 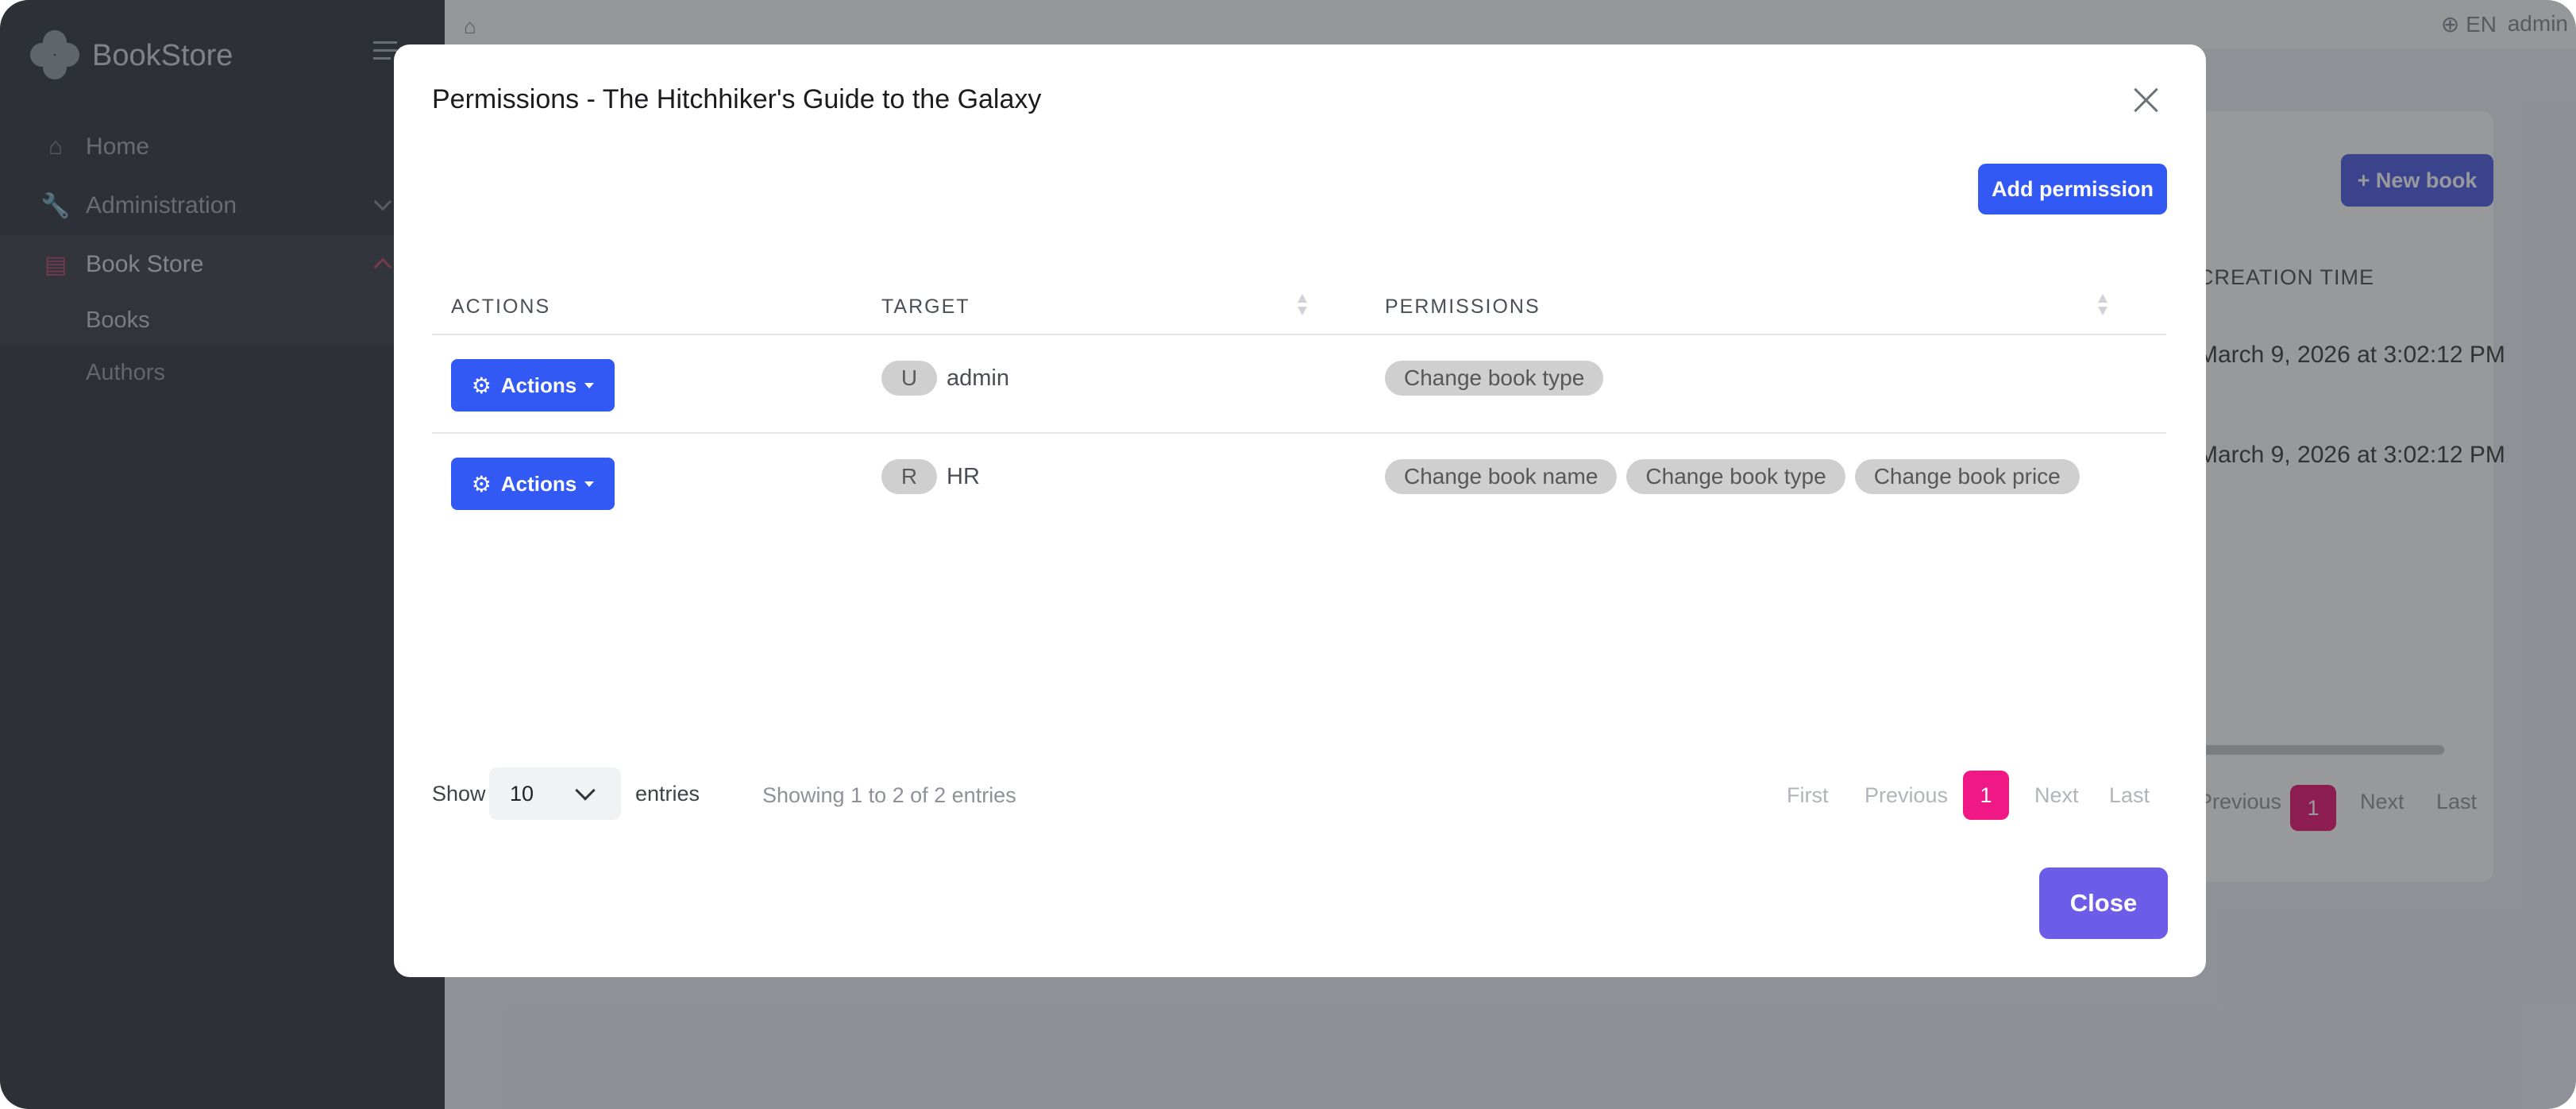 I want to click on pager-current-page: 1, so click(x=1986, y=795).